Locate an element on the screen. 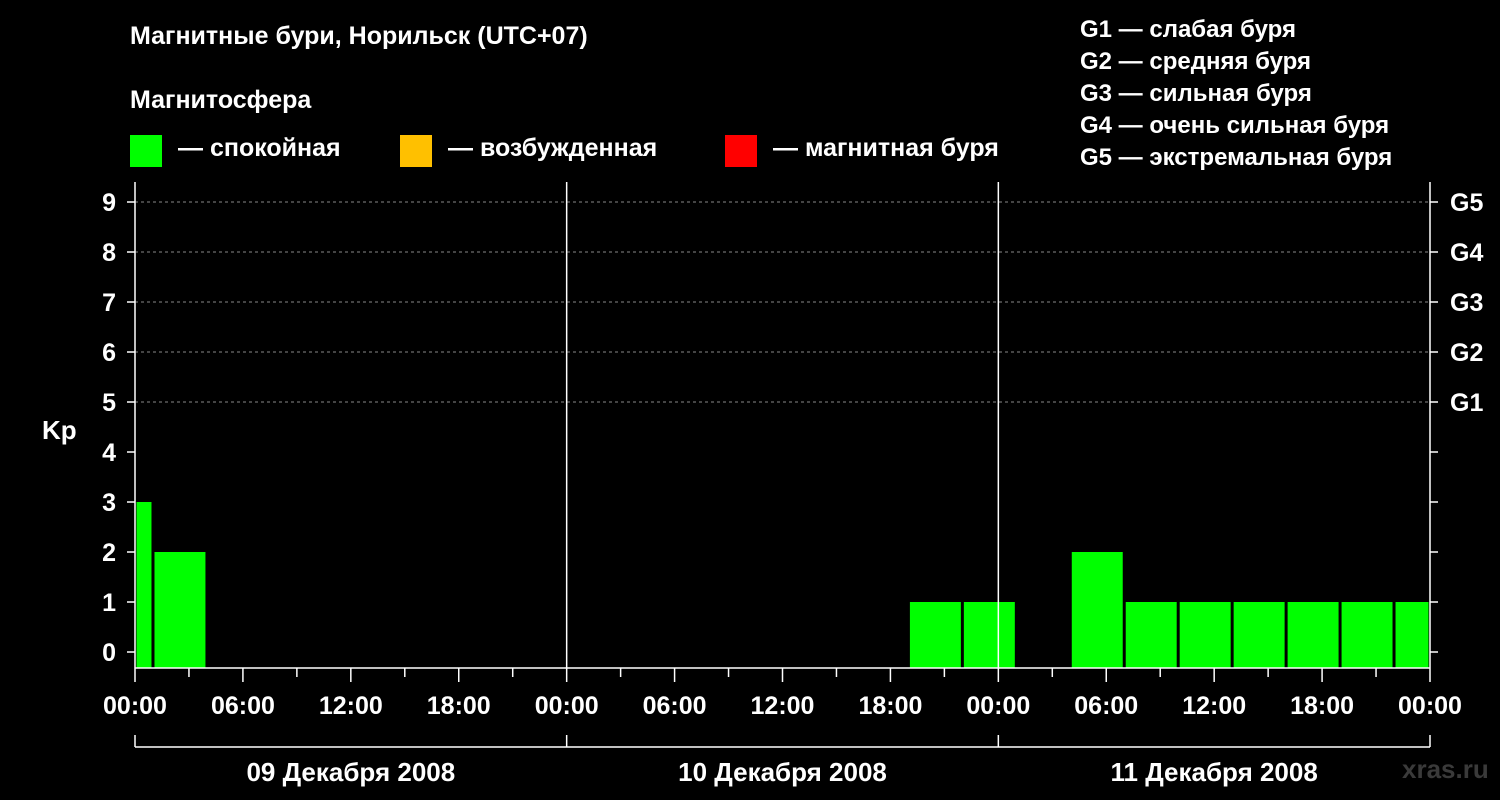 Image resolution: width=1500 pixels, height=800 pixels. y-tick-label: 2 is located at coordinates (109, 553).